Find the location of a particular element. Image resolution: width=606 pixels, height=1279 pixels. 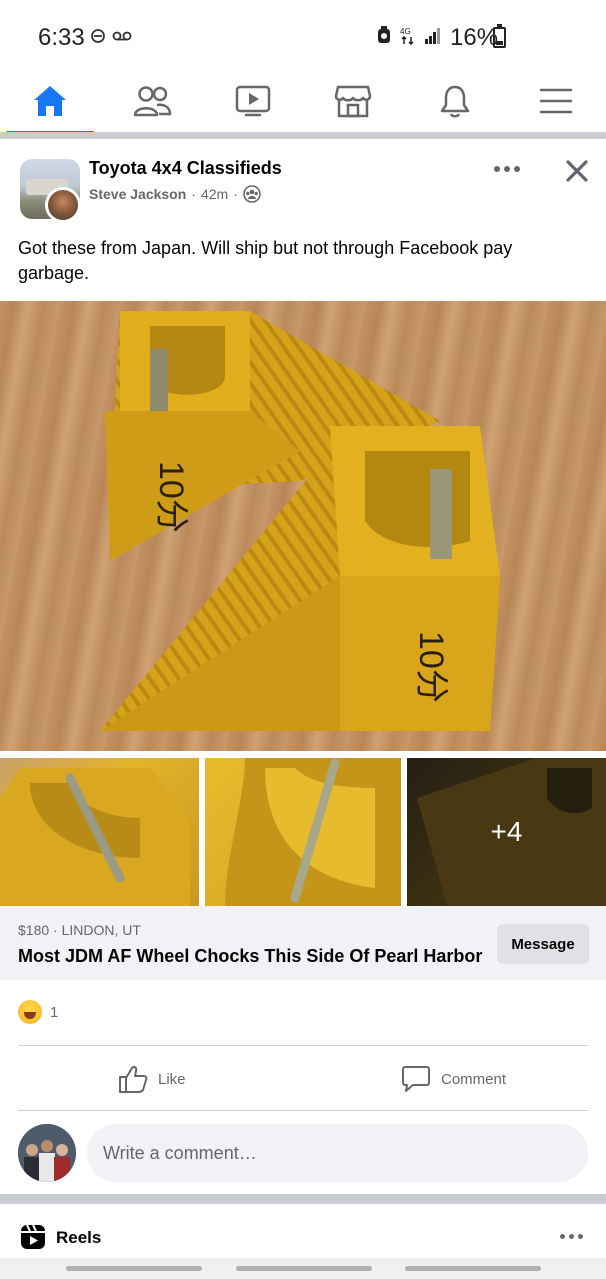

message-button: Message is located at coordinates (543, 944).